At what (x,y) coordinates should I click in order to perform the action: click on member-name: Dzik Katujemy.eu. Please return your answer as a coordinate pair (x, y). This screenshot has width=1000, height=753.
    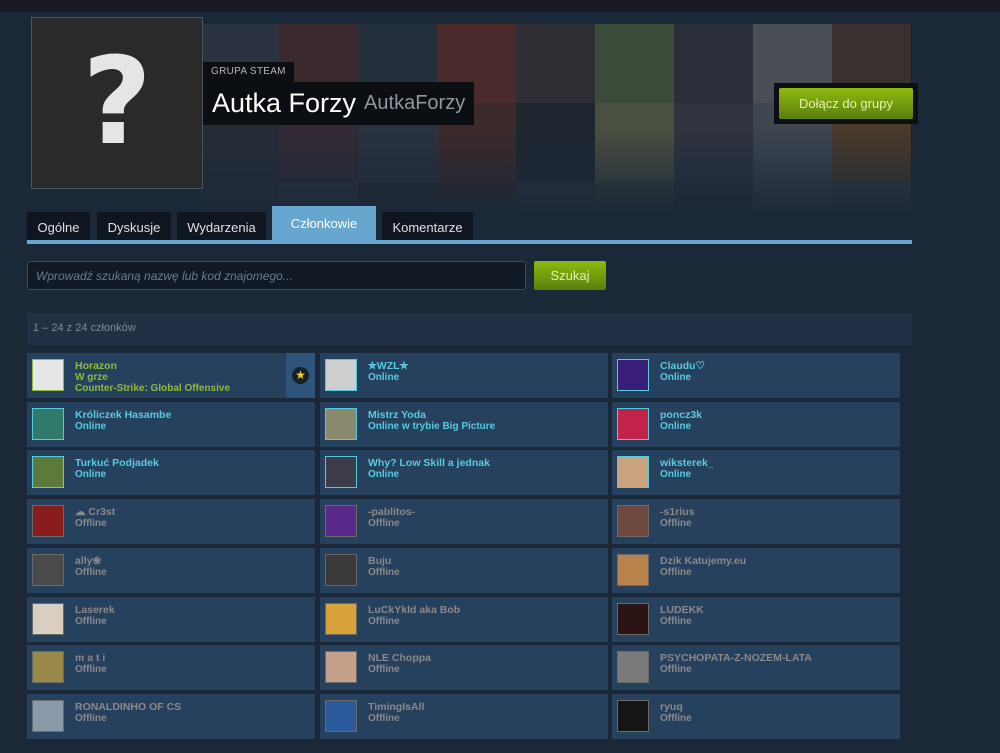
    Looking at the image, I should click on (703, 561).